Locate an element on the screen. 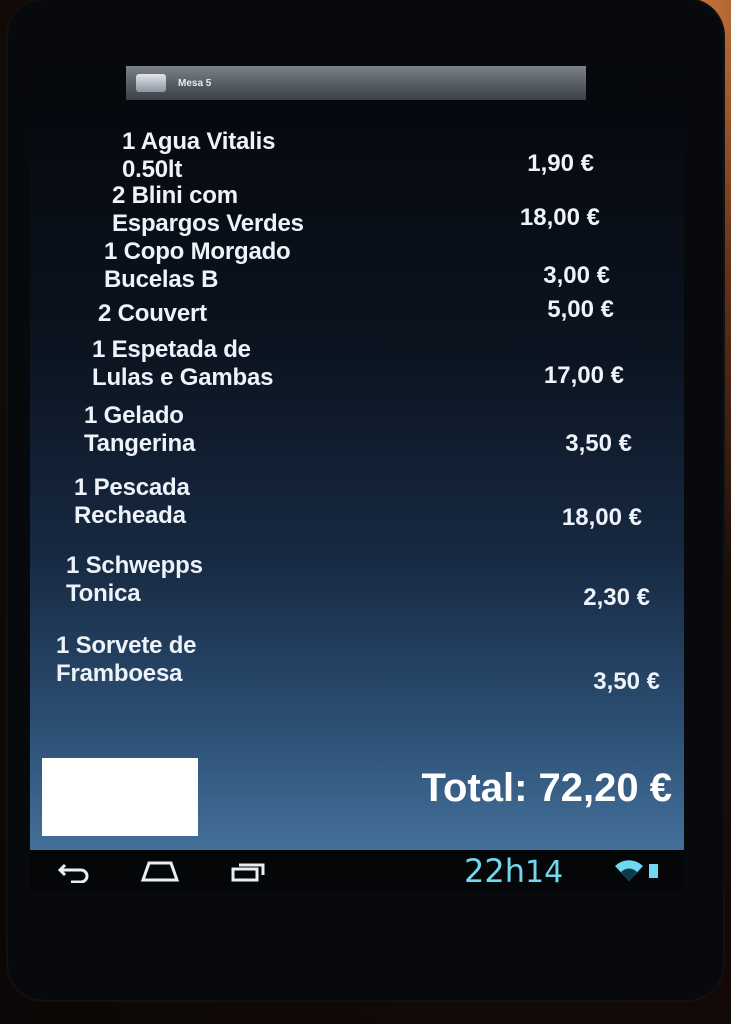 The width and height of the screenshot is (731, 1024). wifi-icon is located at coordinates (629, 870).